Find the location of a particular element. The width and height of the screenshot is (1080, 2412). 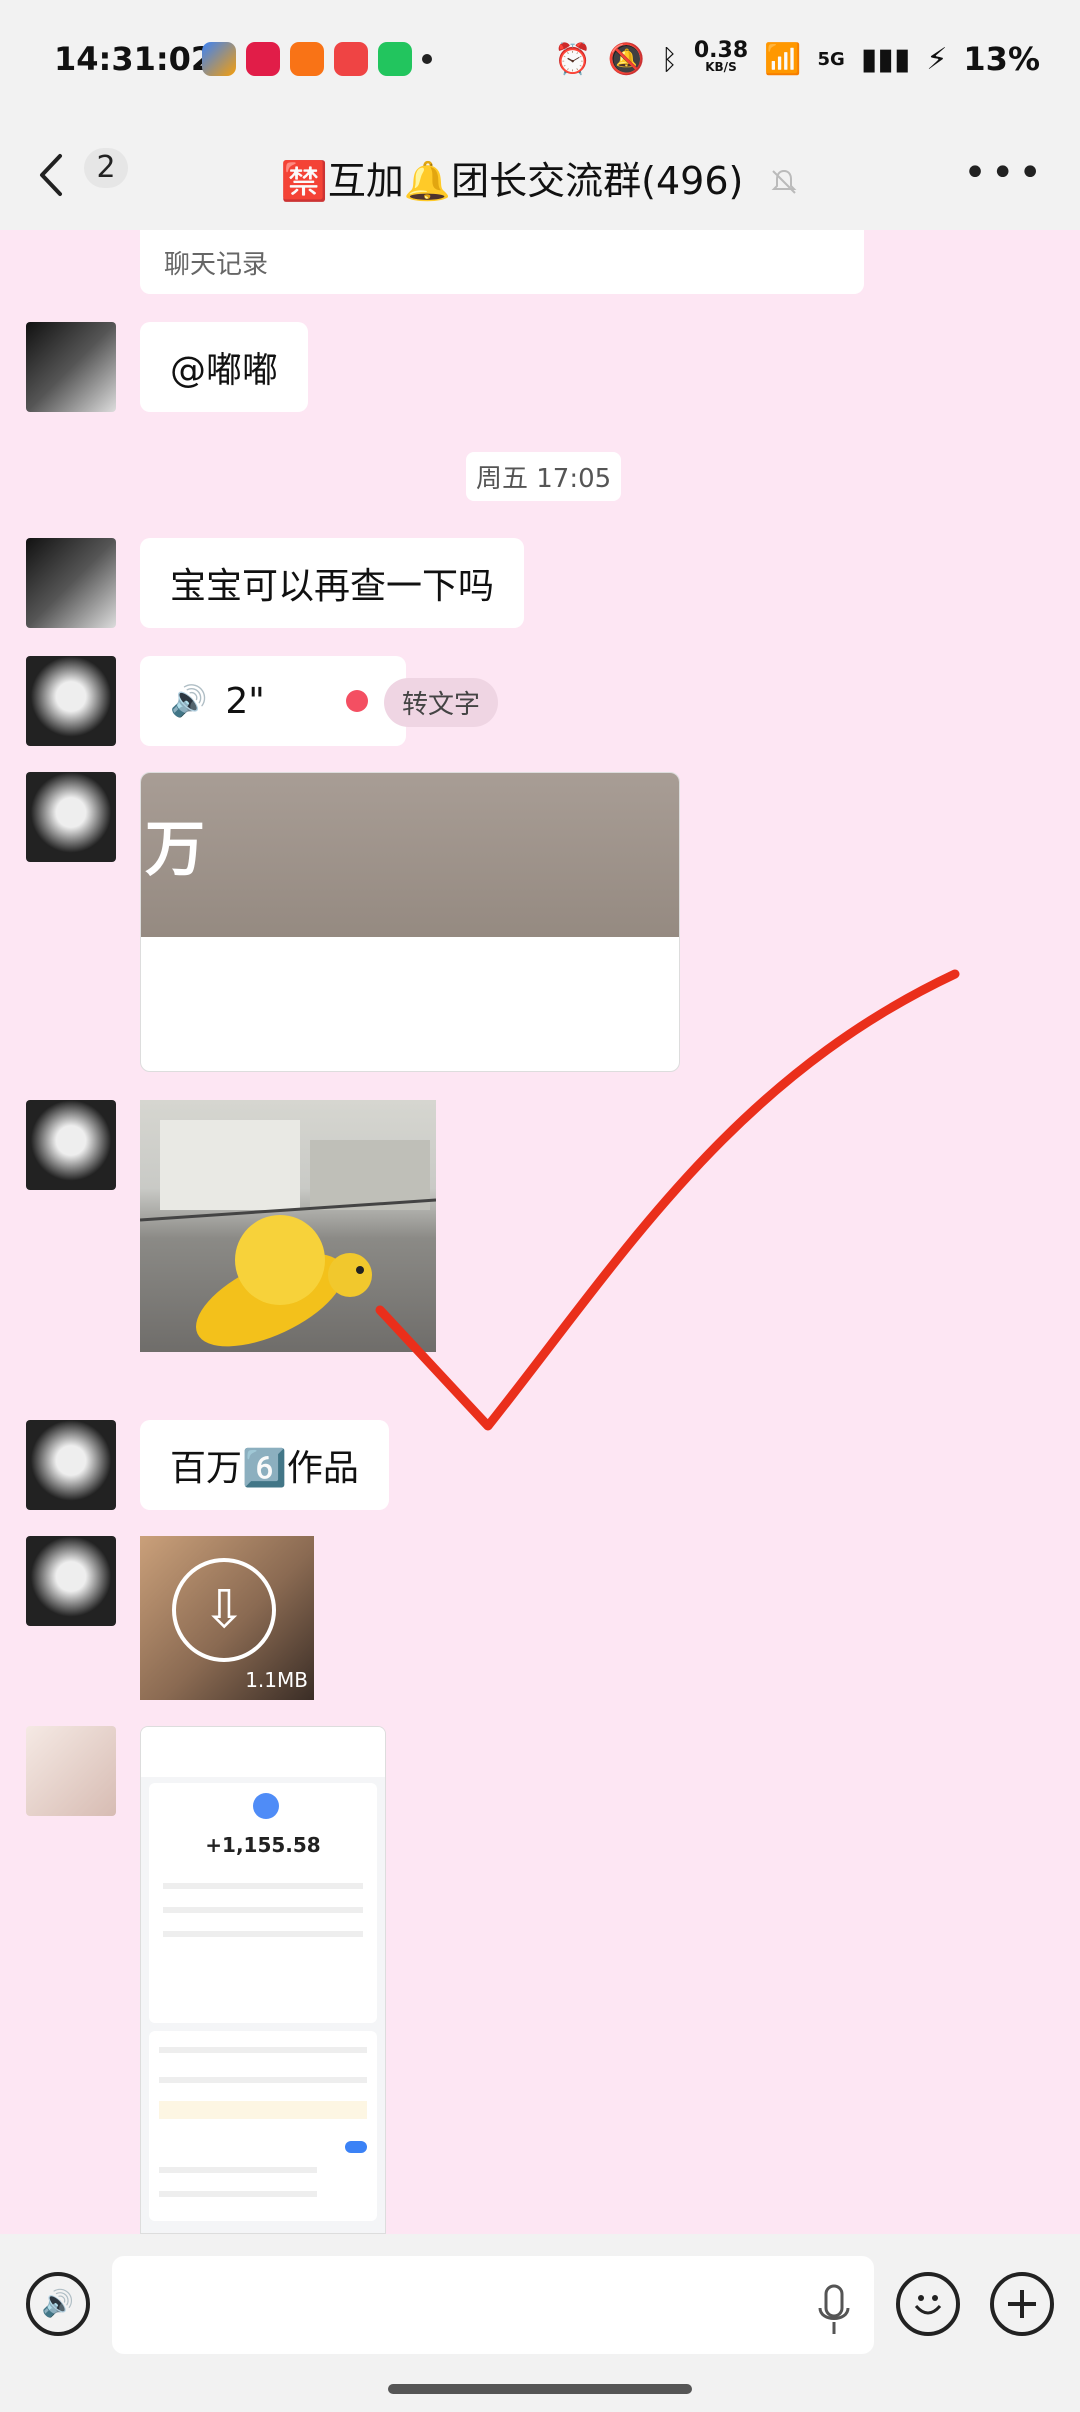

mute-icon: 🔕 is located at coordinates (626, 59).